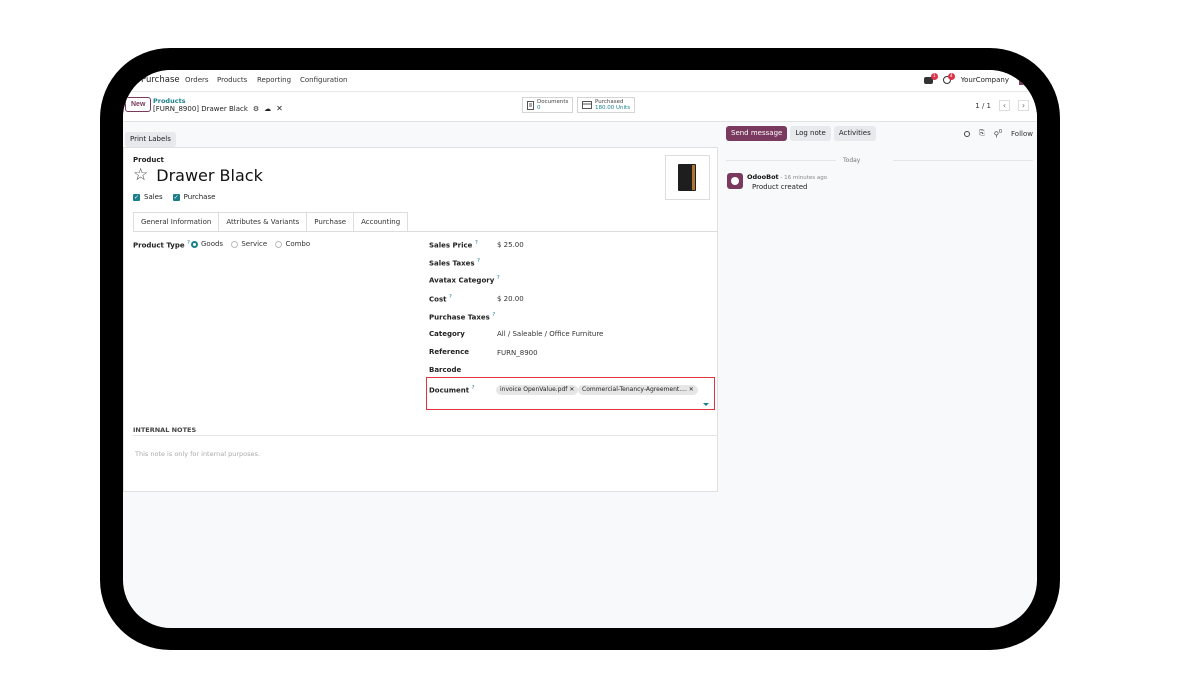 The image size is (1200, 697). Describe the element at coordinates (810, 133) in the screenshot. I see `log-note-button: Log note` at that location.